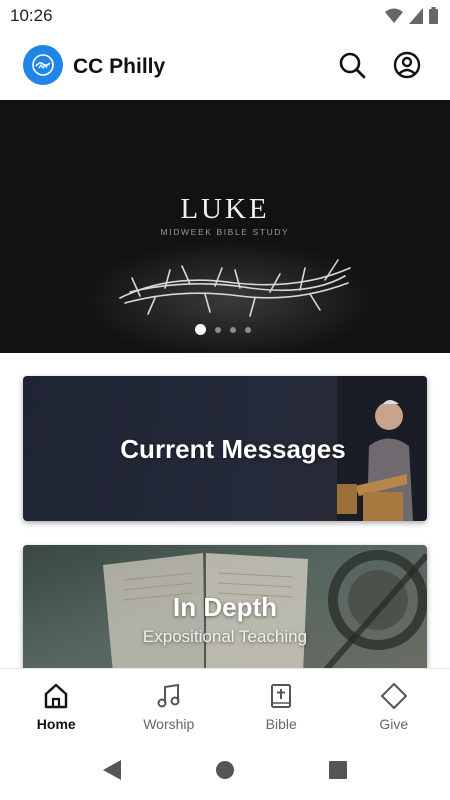  I want to click on in-depth-title: In Depth, so click(225, 607).